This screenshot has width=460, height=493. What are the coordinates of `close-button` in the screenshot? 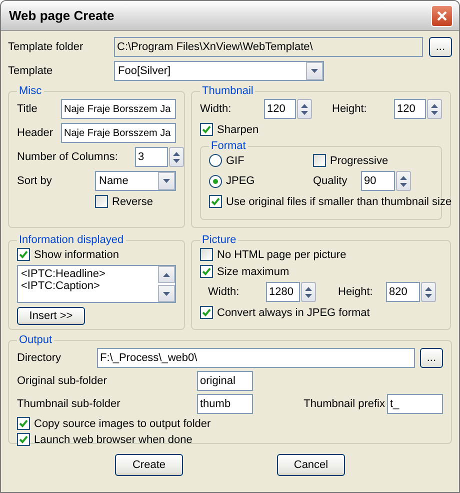 It's located at (442, 15).